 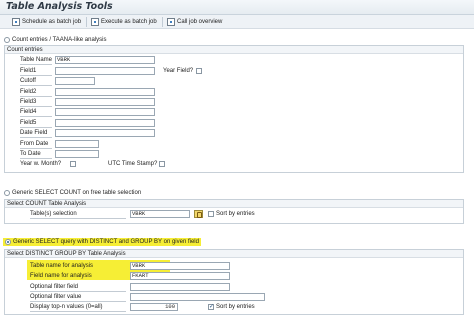 I want to click on year-month-checkbox, so click(x=73, y=164).